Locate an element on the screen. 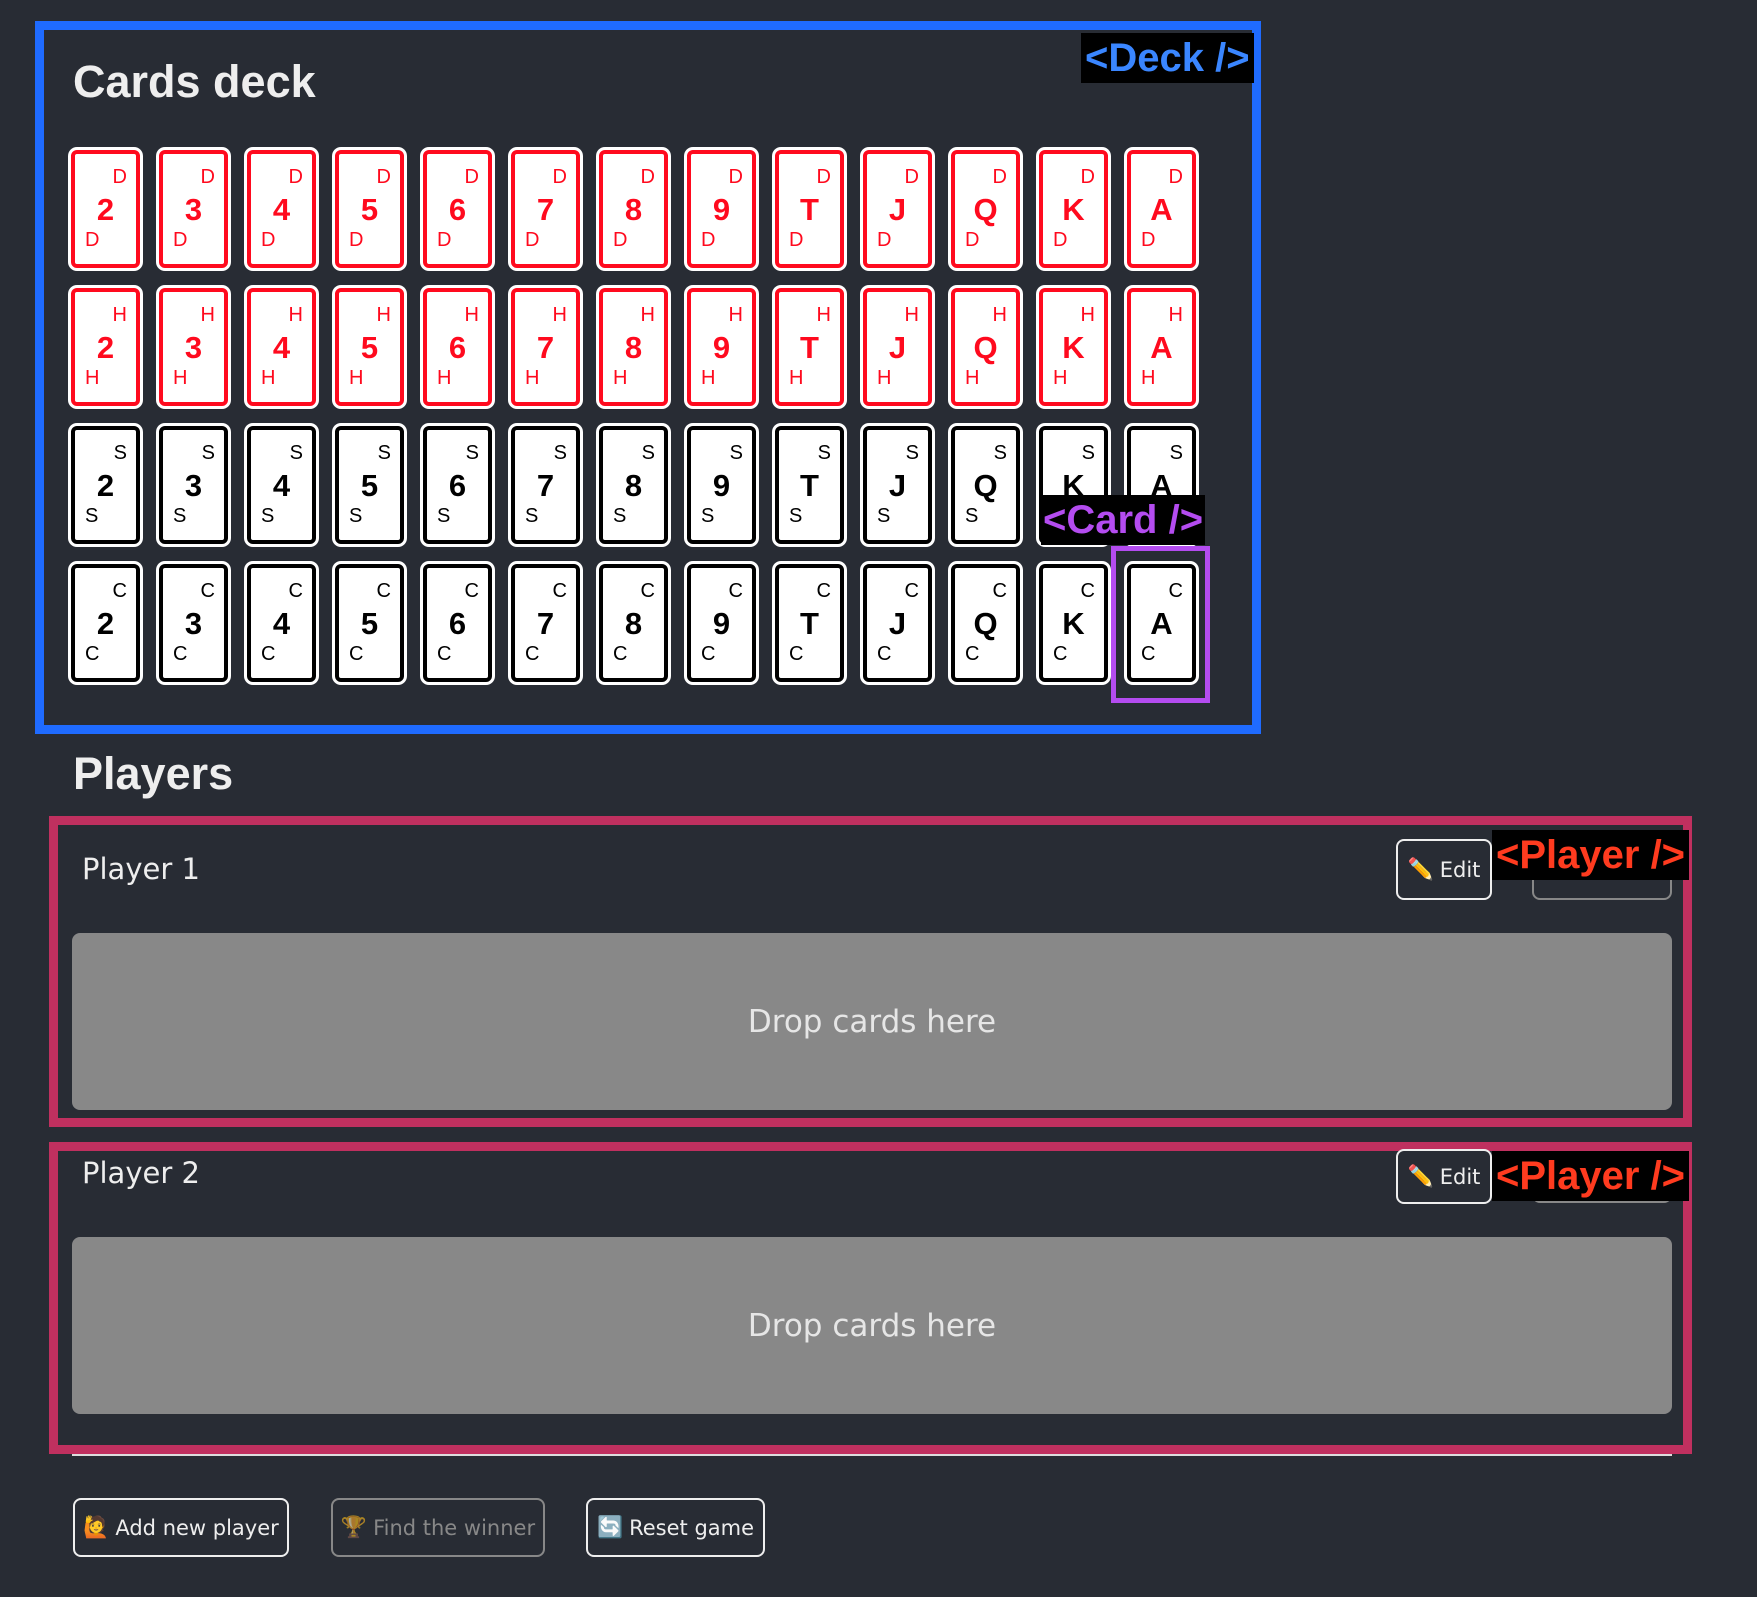 This screenshot has width=1757, height=1597. card-rank: 3 is located at coordinates (193, 209).